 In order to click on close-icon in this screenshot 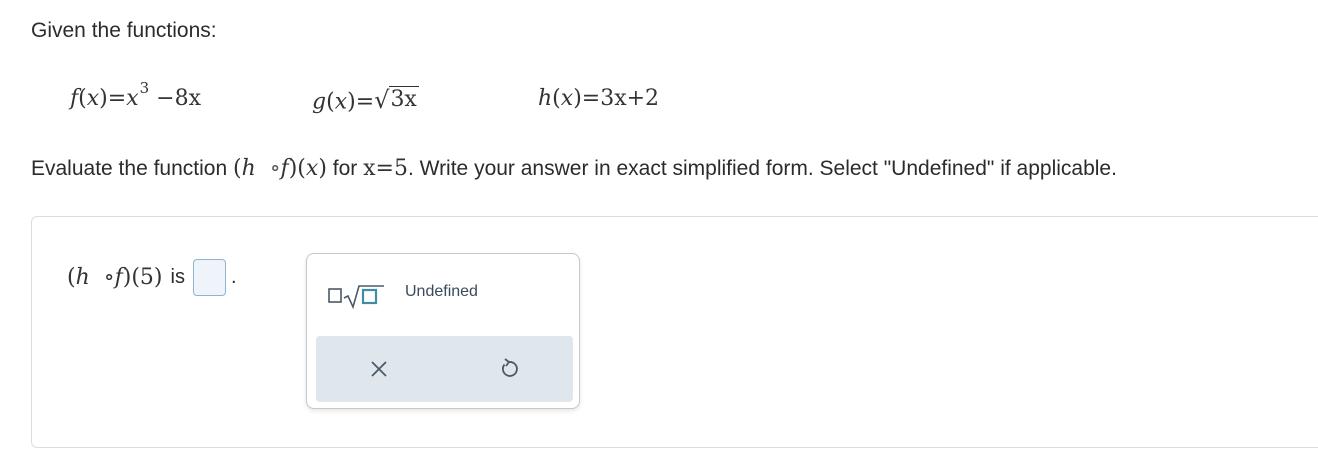, I will do `click(379, 369)`.